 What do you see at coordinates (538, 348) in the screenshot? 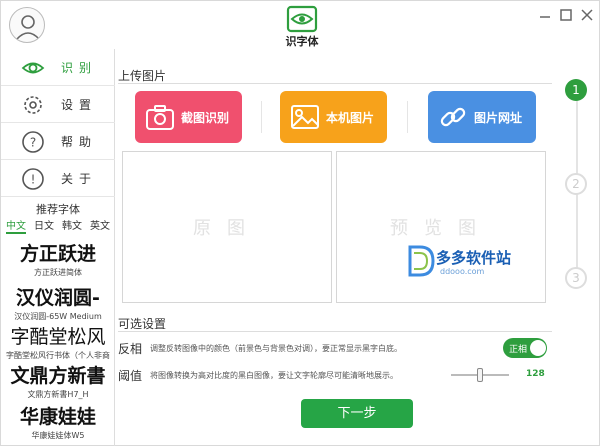
I see `toggle-knob` at bounding box center [538, 348].